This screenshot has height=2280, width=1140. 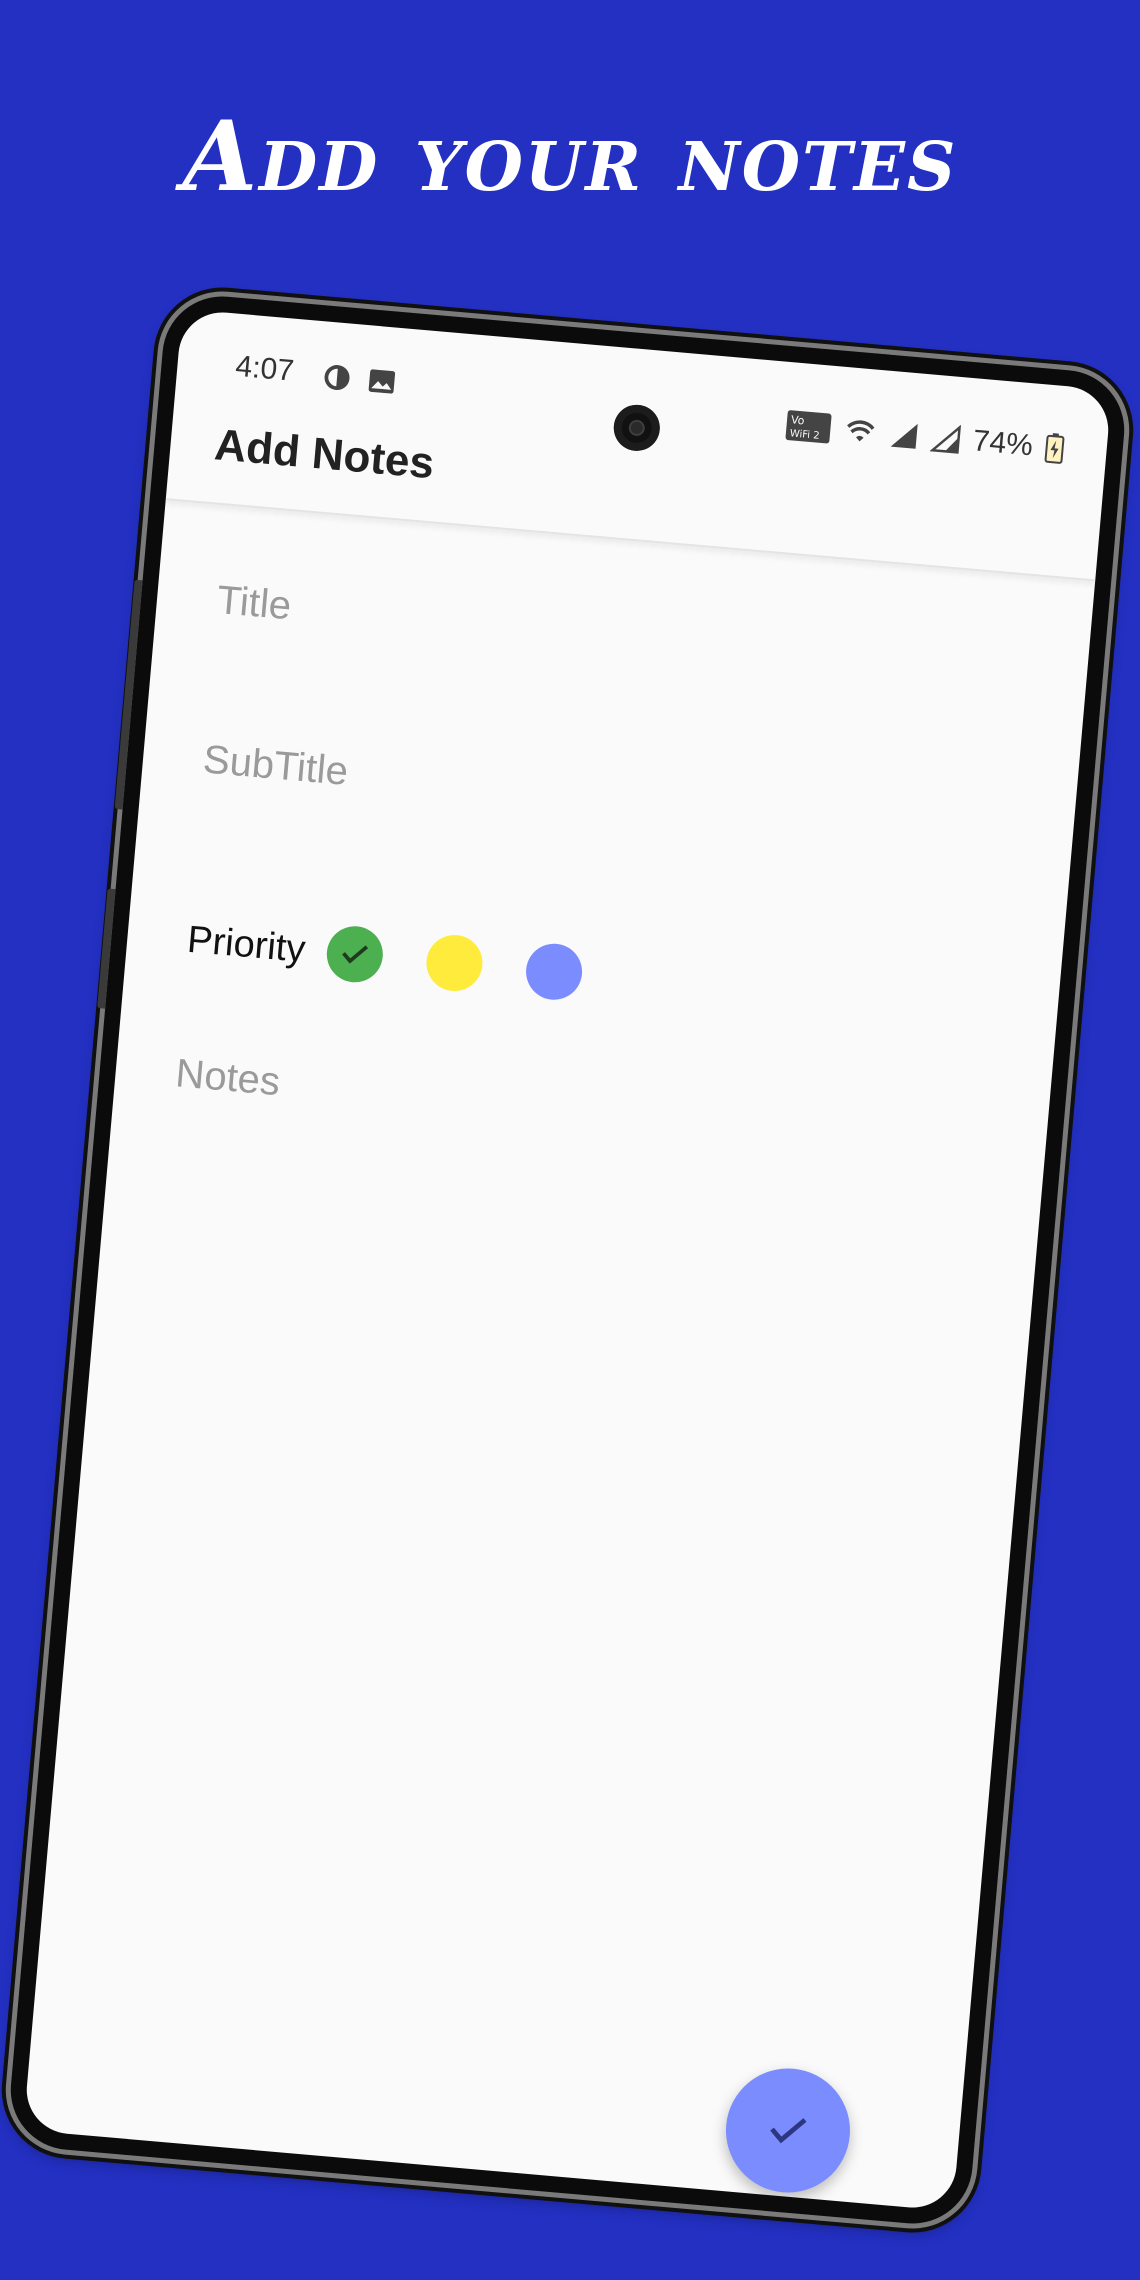 I want to click on signal-icon, so click(x=945, y=439).